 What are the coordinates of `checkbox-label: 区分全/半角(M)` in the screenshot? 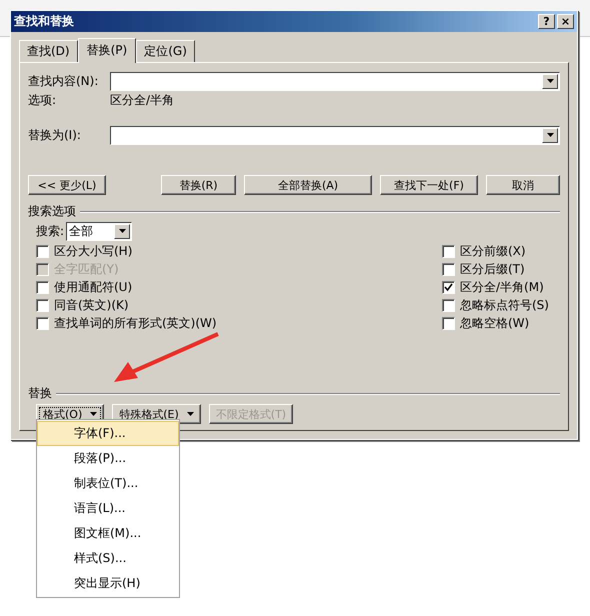 It's located at (502, 287).